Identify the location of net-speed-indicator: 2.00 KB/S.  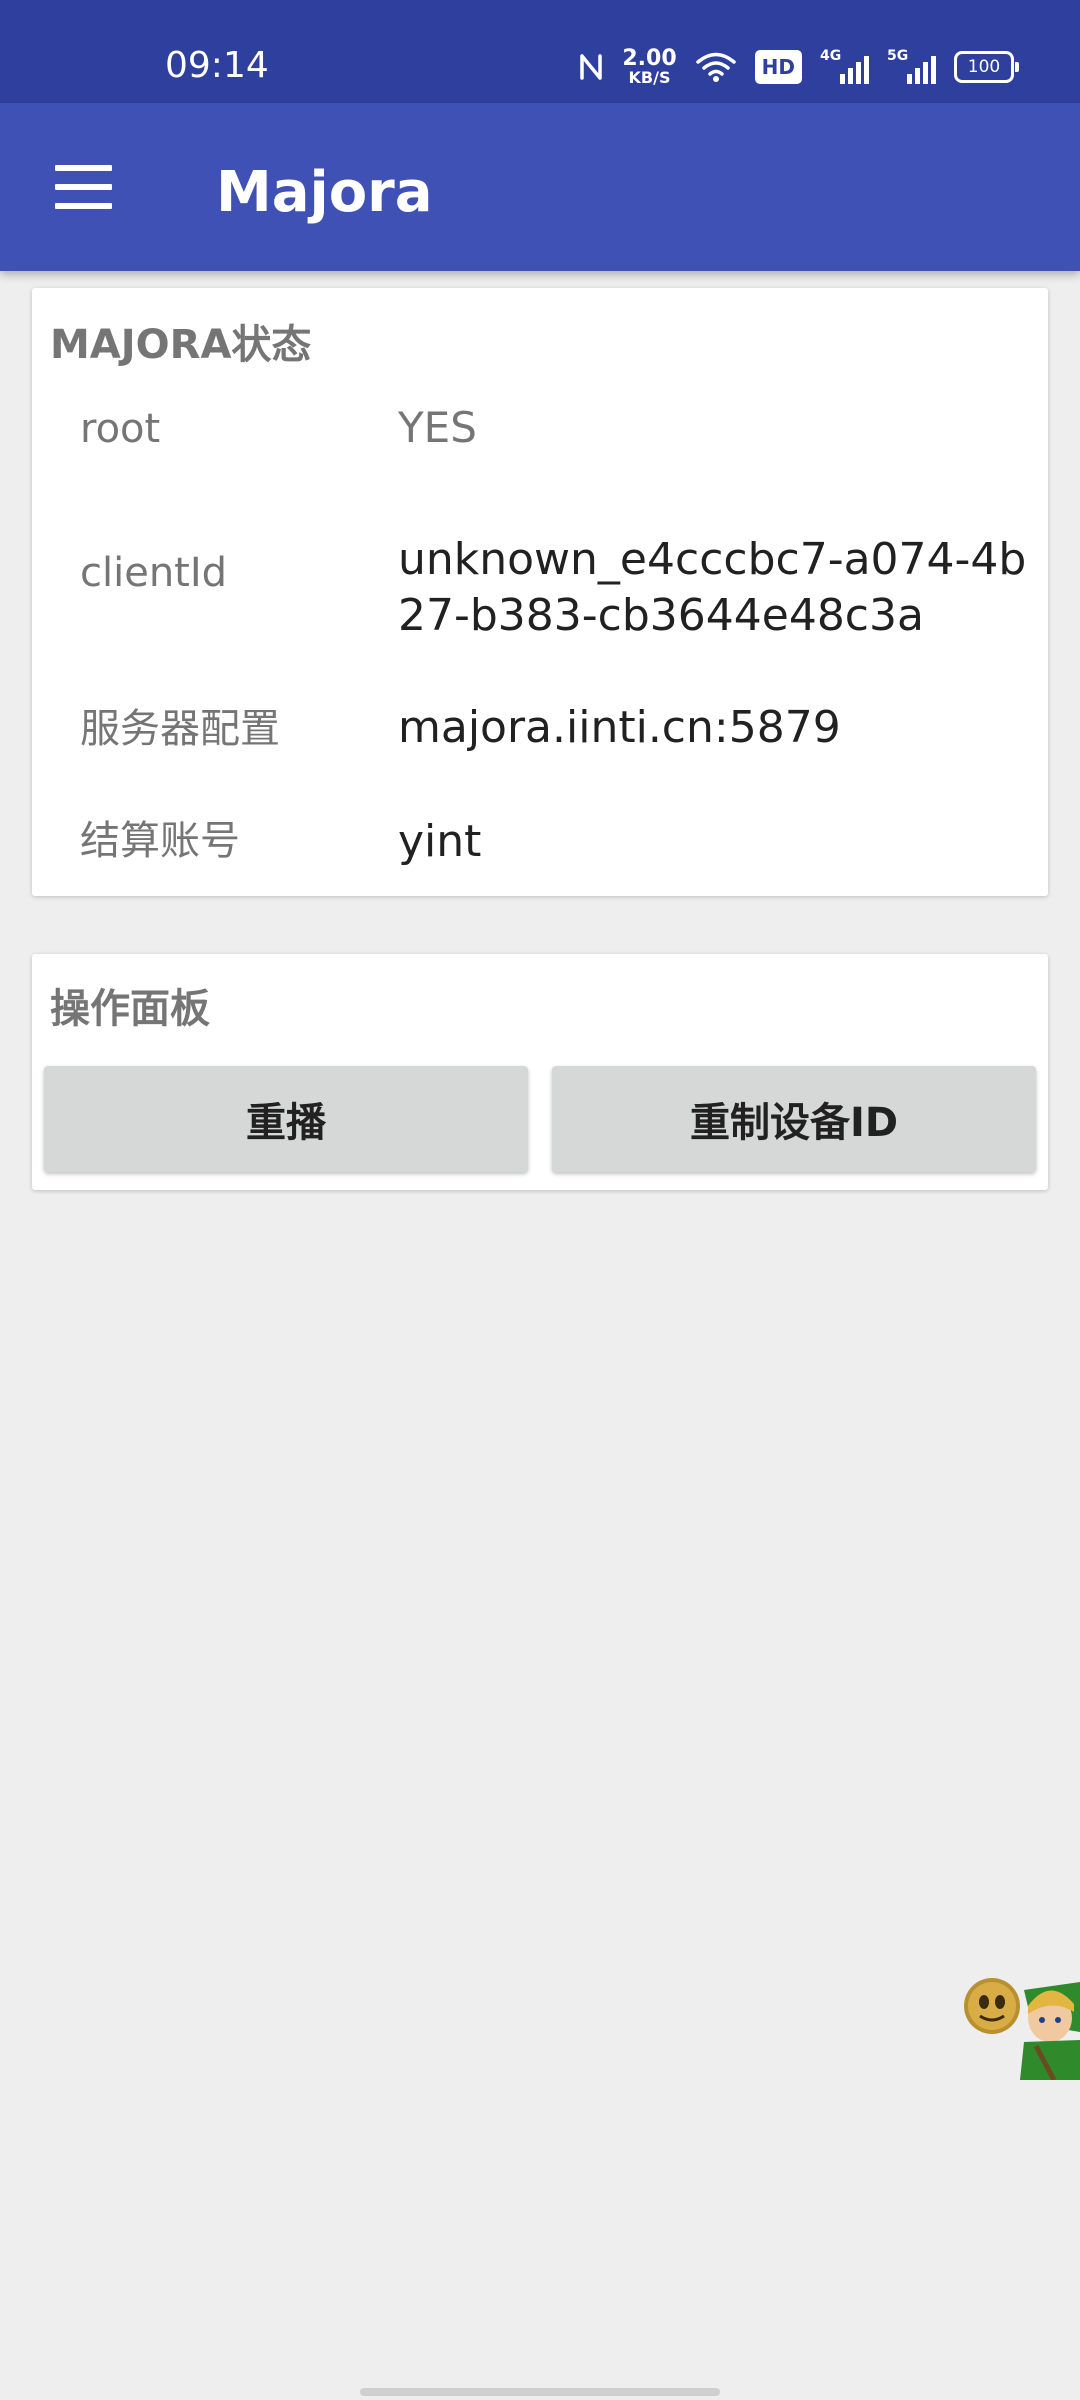
(649, 67).